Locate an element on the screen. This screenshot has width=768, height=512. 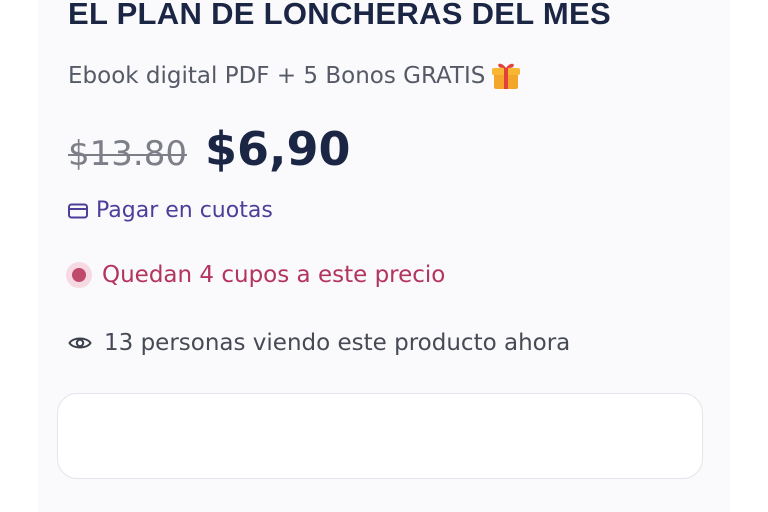
price-row: $13.80 $6,90 is located at coordinates (209, 149).